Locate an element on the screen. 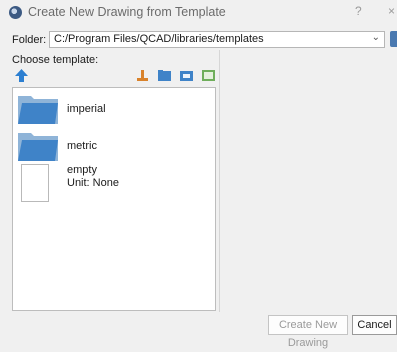  template-unit: Unit: None is located at coordinates (93, 183).